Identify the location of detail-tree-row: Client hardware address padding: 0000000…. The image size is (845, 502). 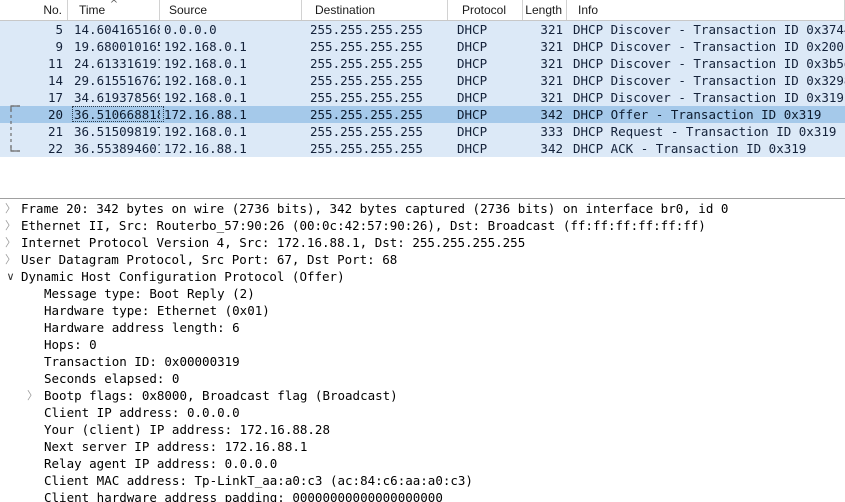
(422, 495).